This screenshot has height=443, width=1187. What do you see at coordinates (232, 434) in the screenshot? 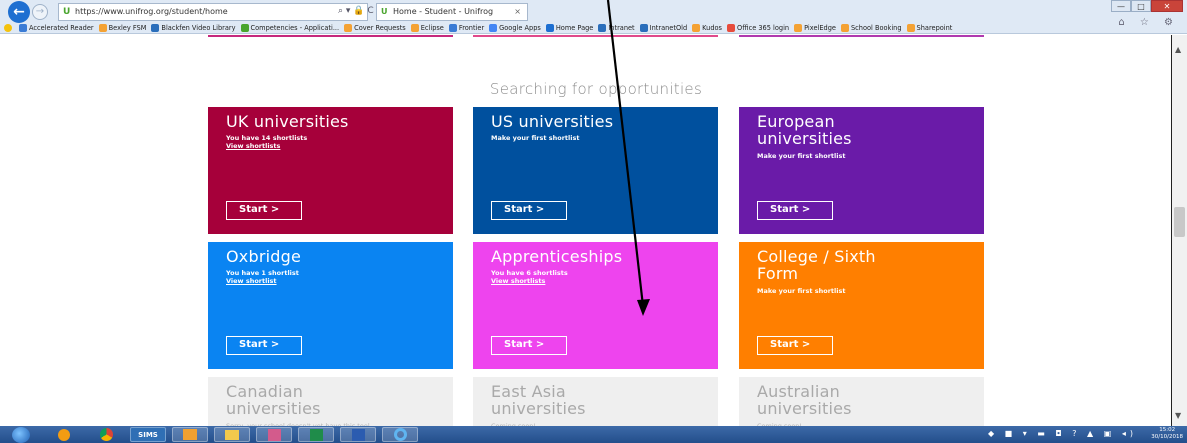
I see `file-explorer-icon` at bounding box center [232, 434].